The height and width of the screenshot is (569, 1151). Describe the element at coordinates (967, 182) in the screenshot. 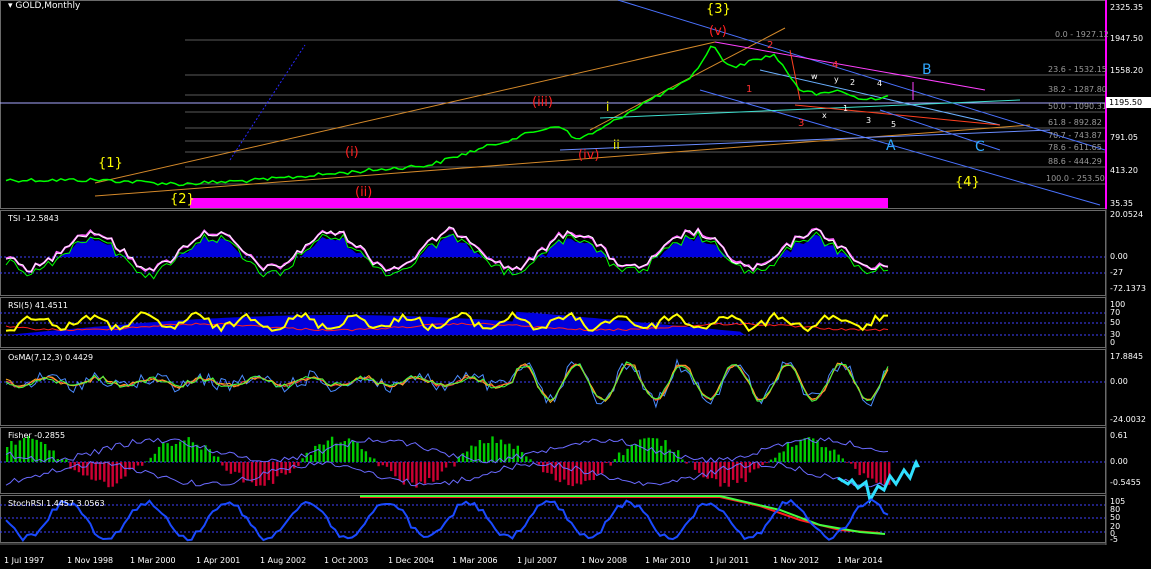

I see `wave-label-4: {4}` at that location.